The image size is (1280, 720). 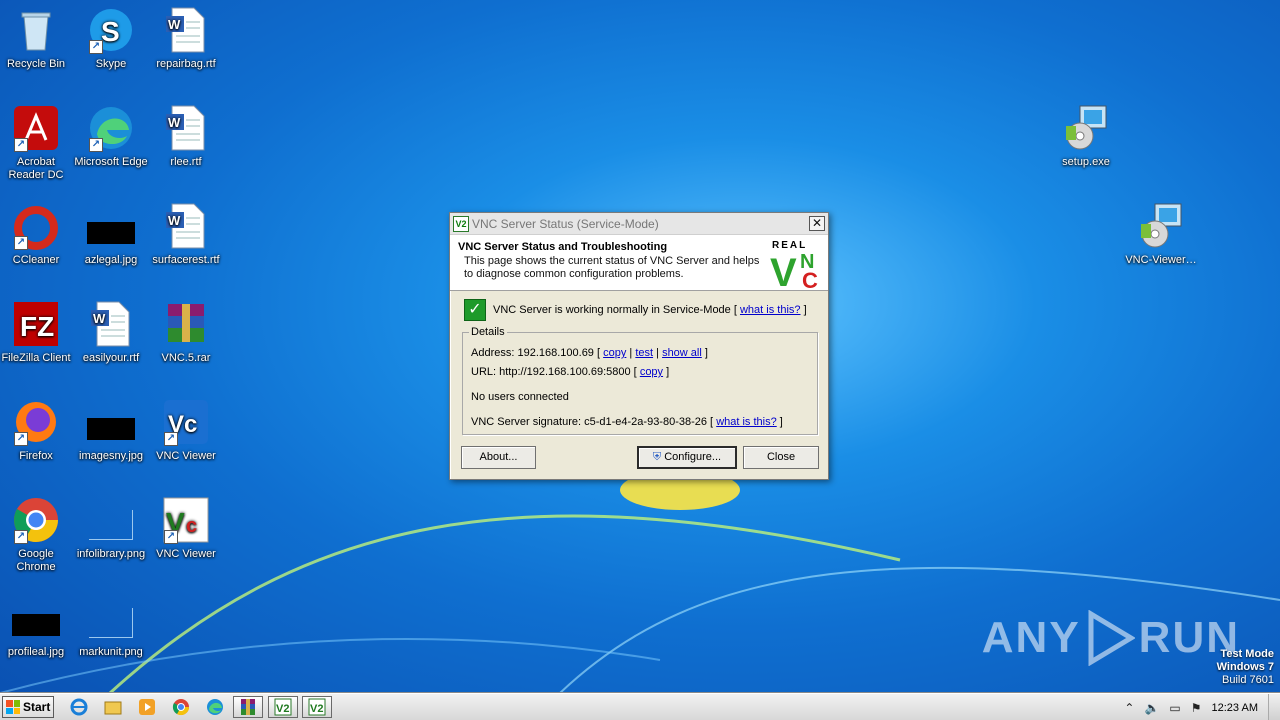 What do you see at coordinates (36, 520) in the screenshot?
I see `chrome-icon: ↗` at bounding box center [36, 520].